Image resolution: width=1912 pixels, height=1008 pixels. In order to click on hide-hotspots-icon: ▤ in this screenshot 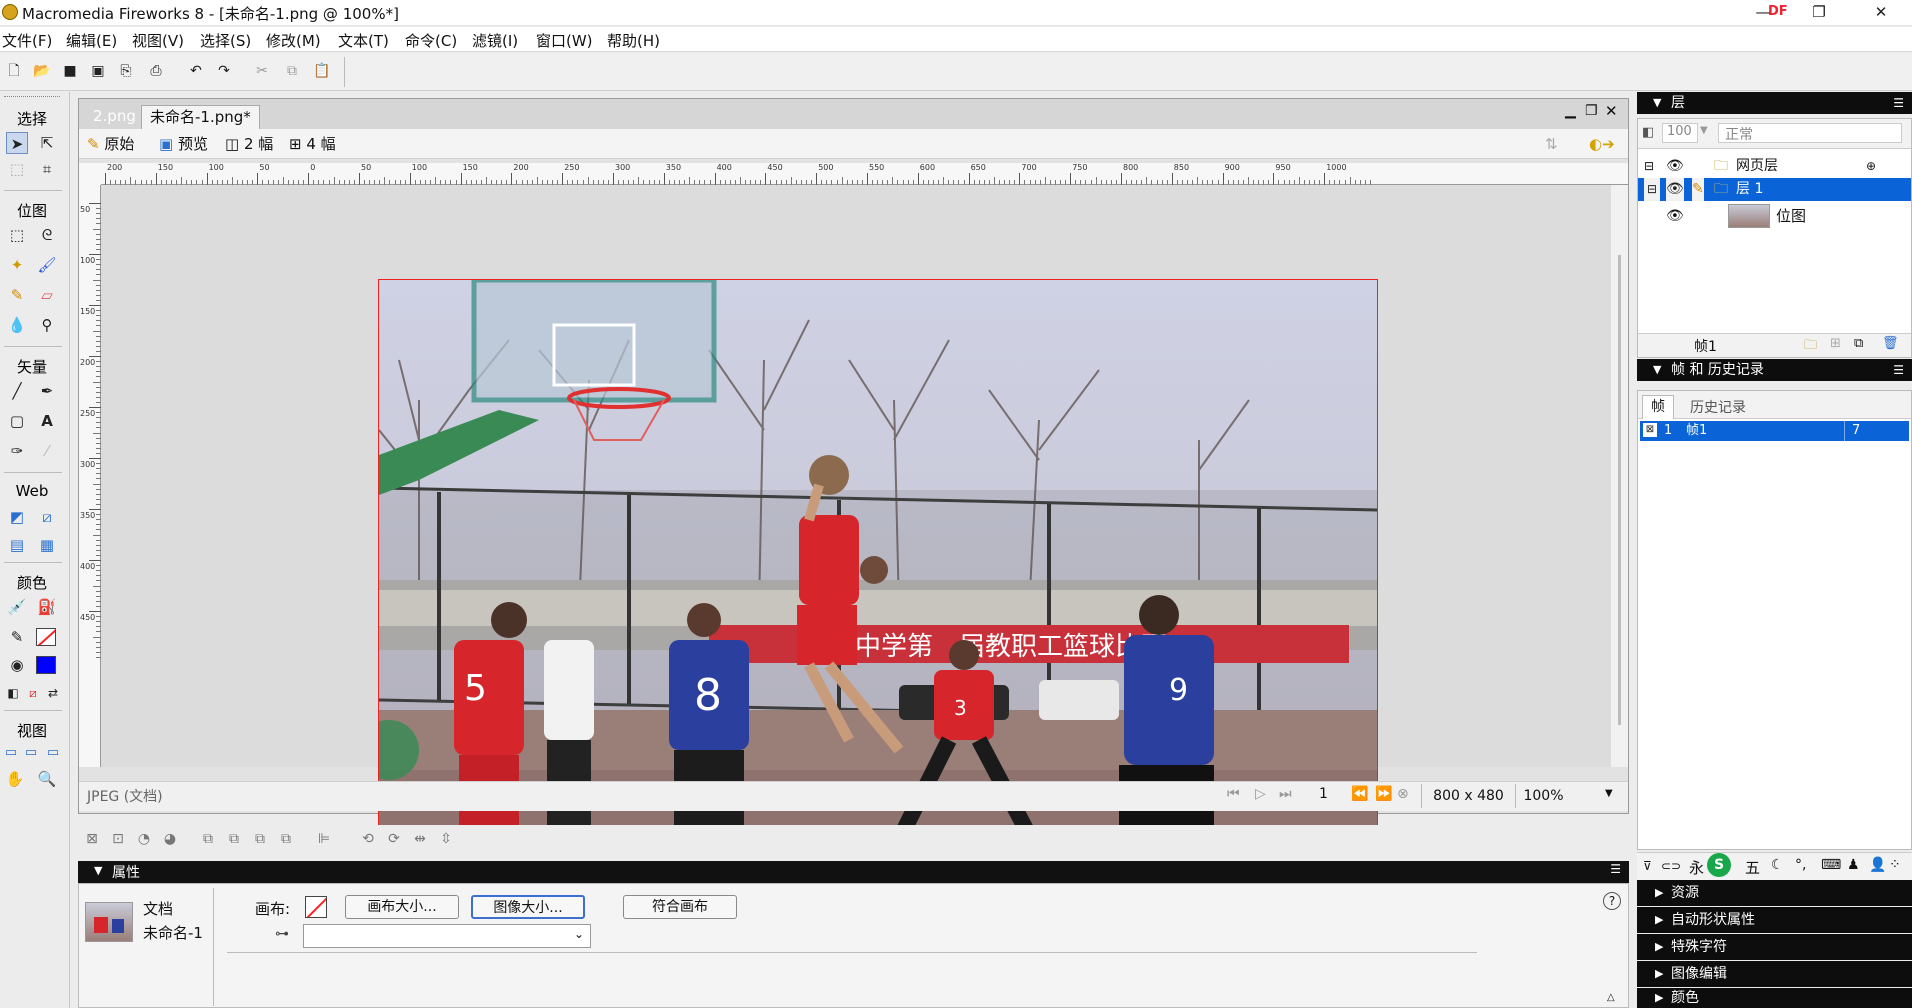, I will do `click(17, 545)`.